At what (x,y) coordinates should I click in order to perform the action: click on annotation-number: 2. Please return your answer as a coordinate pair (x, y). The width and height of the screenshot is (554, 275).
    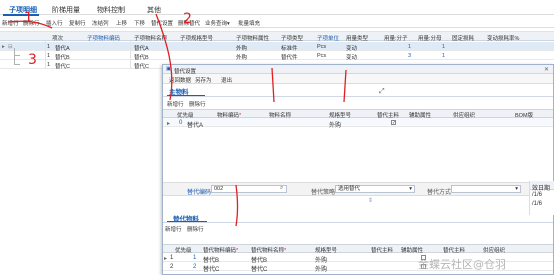
    Looking at the image, I should click on (187, 19).